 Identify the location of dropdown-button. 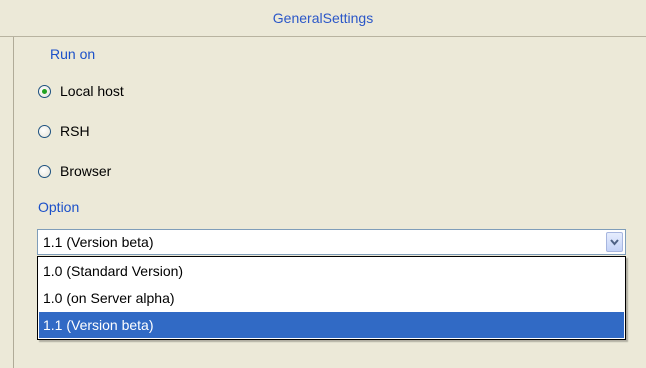
(614, 242).